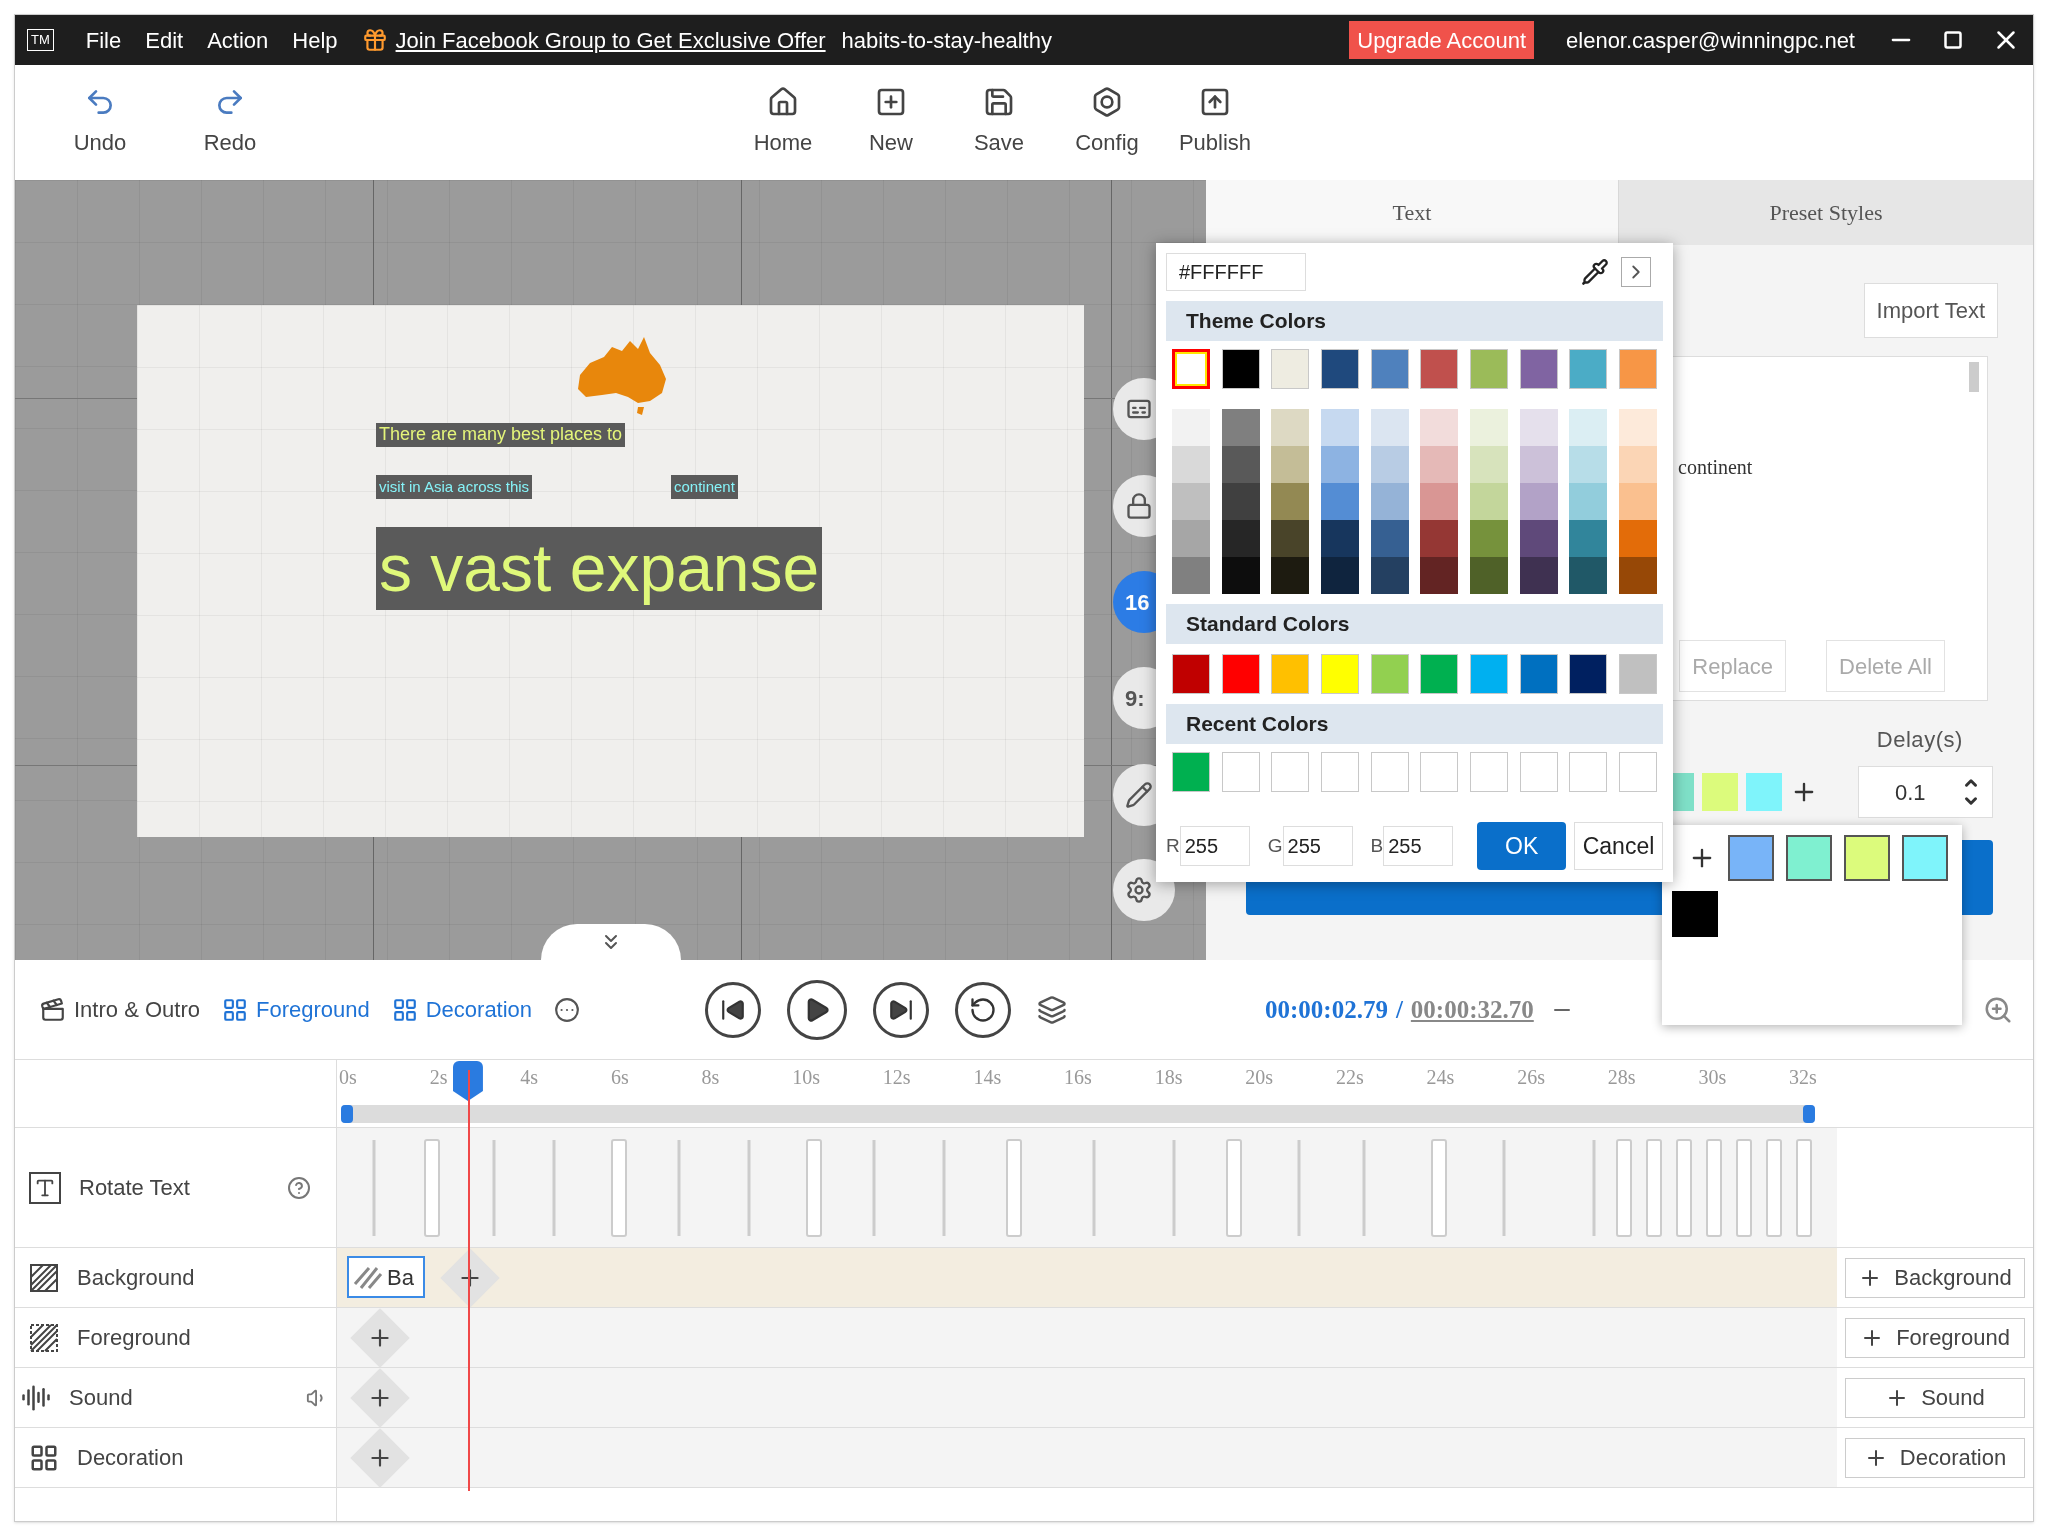 The width and height of the screenshot is (2048, 1536). I want to click on maximize-icon, so click(1953, 40).